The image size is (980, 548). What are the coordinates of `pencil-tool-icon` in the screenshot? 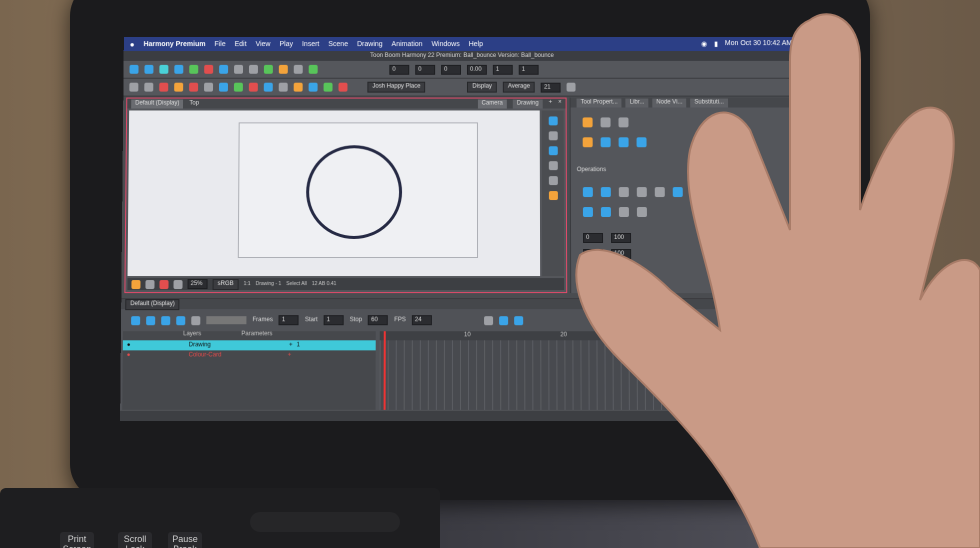 It's located at (179, 87).